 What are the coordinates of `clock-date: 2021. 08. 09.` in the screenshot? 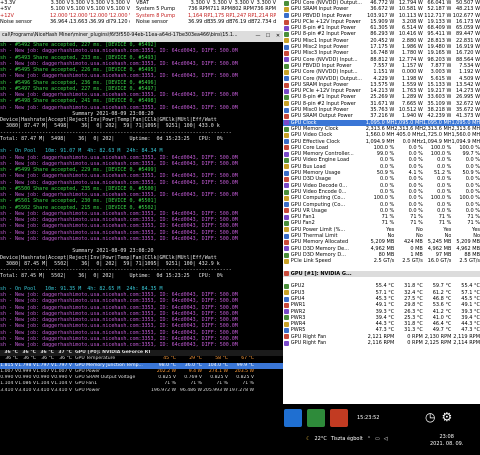 It's located at (447, 444).